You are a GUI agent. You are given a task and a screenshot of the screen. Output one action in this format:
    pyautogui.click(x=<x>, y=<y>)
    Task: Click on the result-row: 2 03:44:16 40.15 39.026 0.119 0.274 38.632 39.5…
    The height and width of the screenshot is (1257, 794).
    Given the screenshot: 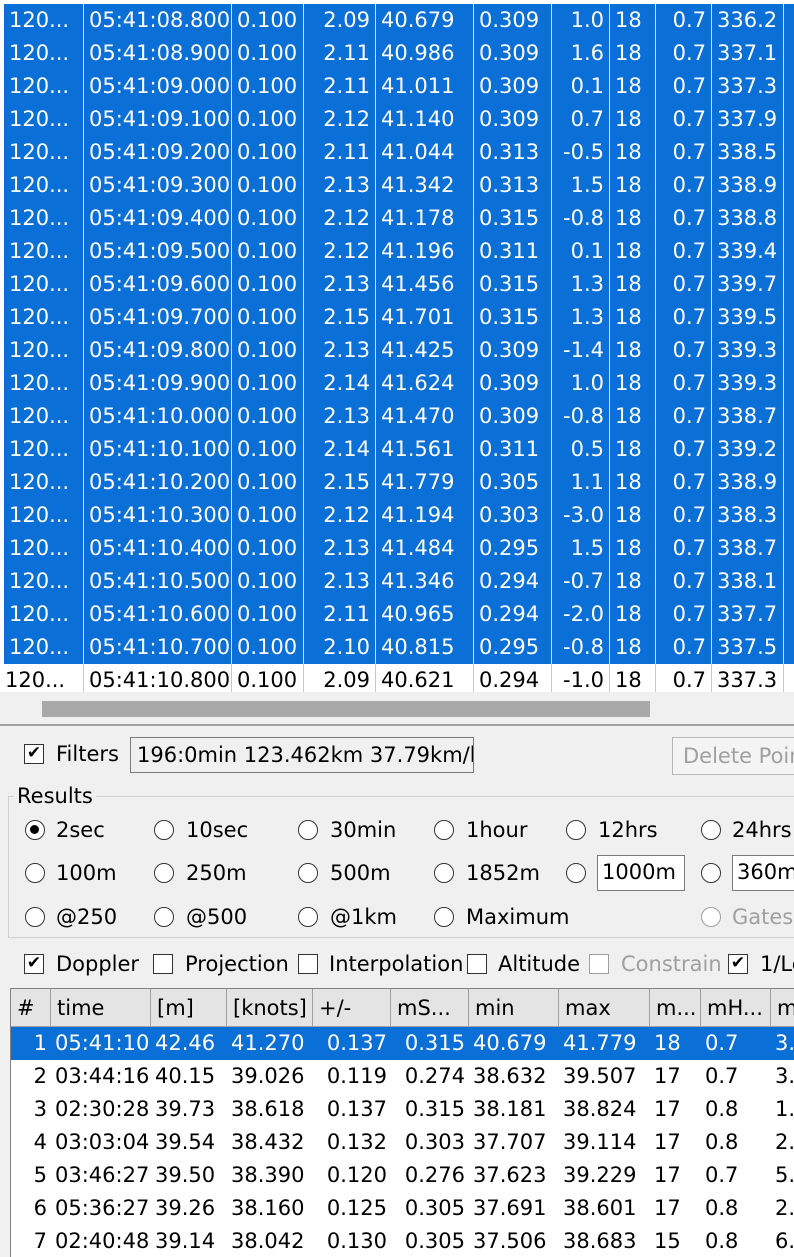 What is the action you would take?
    pyautogui.click(x=402, y=1076)
    